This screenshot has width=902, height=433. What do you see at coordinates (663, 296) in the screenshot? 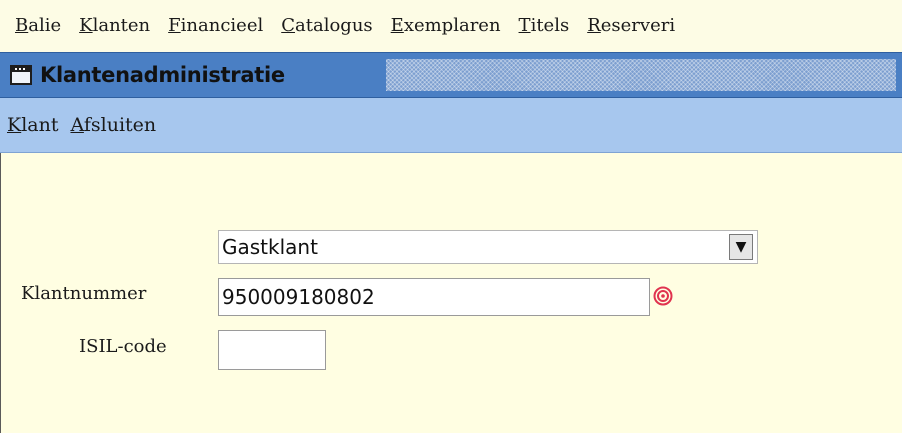
I see `required-target-icon` at bounding box center [663, 296].